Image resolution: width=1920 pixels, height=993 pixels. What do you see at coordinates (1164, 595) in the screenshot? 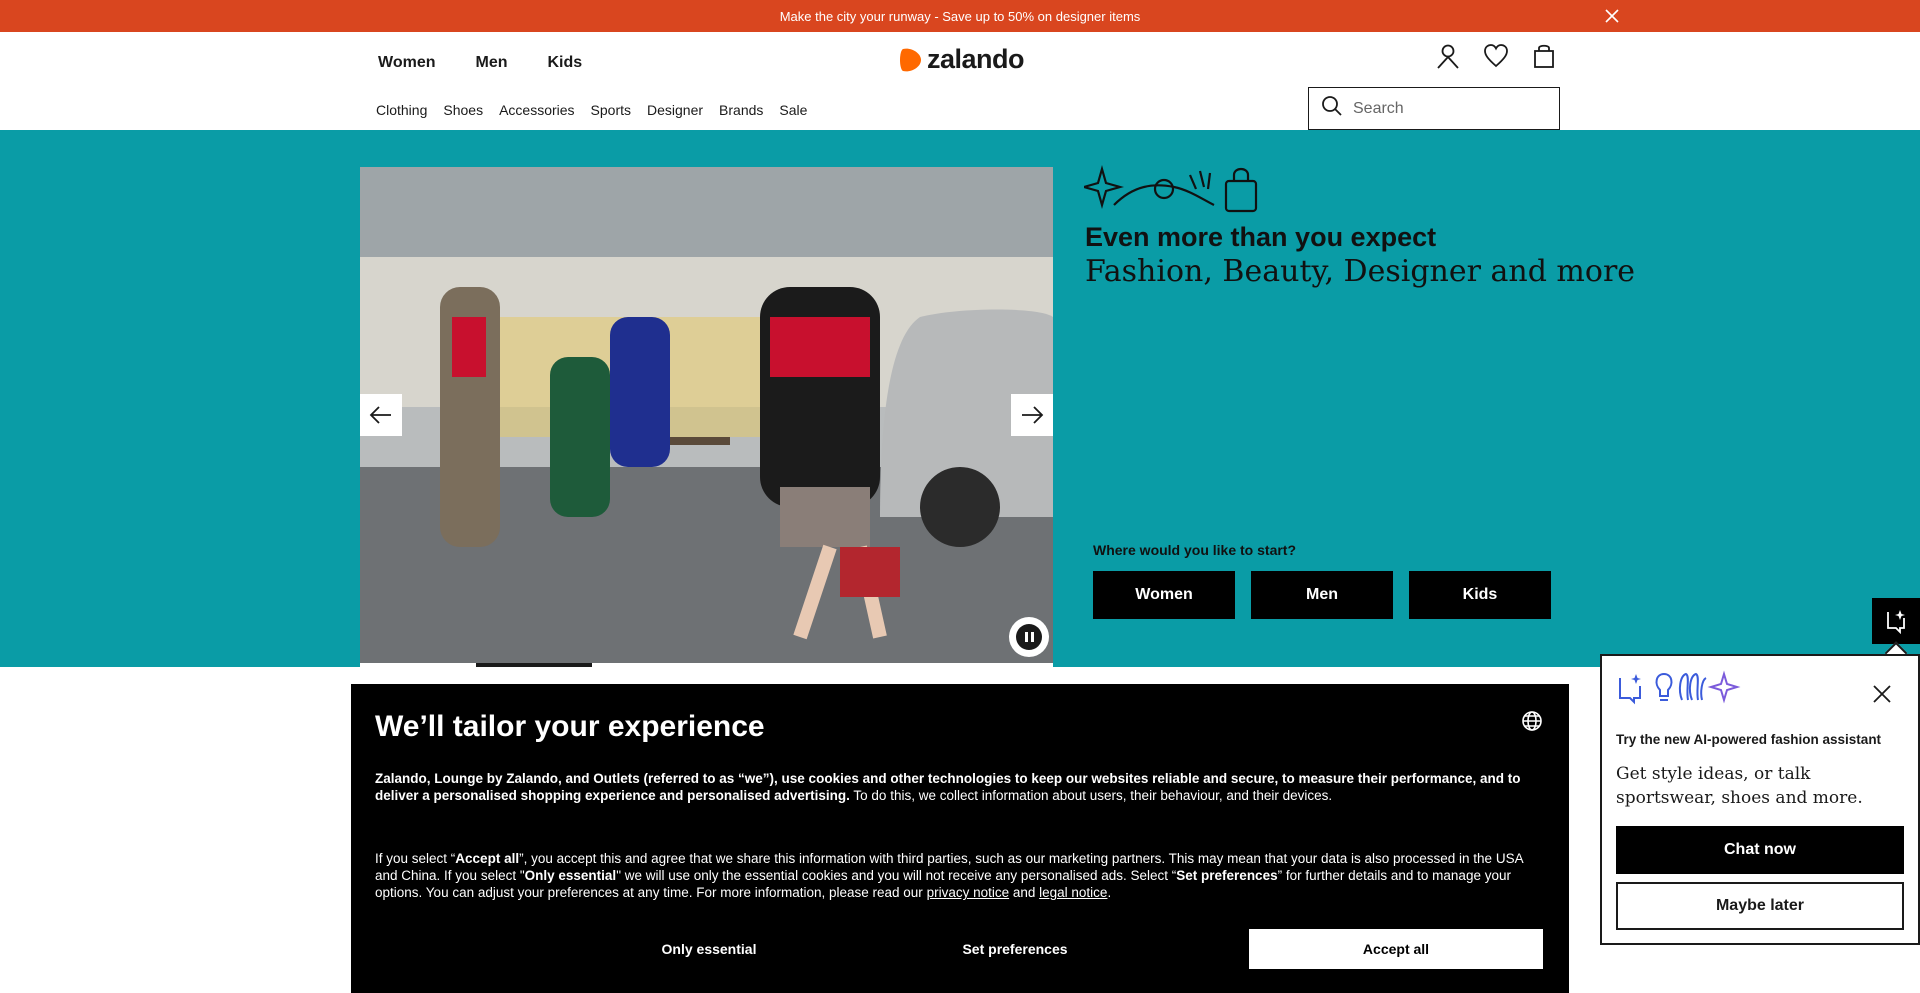
I see `start-women-button: Women` at bounding box center [1164, 595].